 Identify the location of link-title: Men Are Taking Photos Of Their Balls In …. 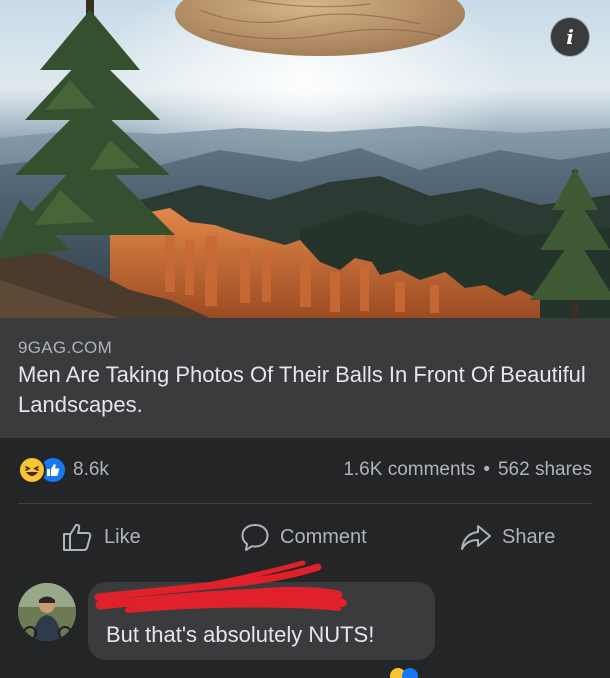
(305, 390).